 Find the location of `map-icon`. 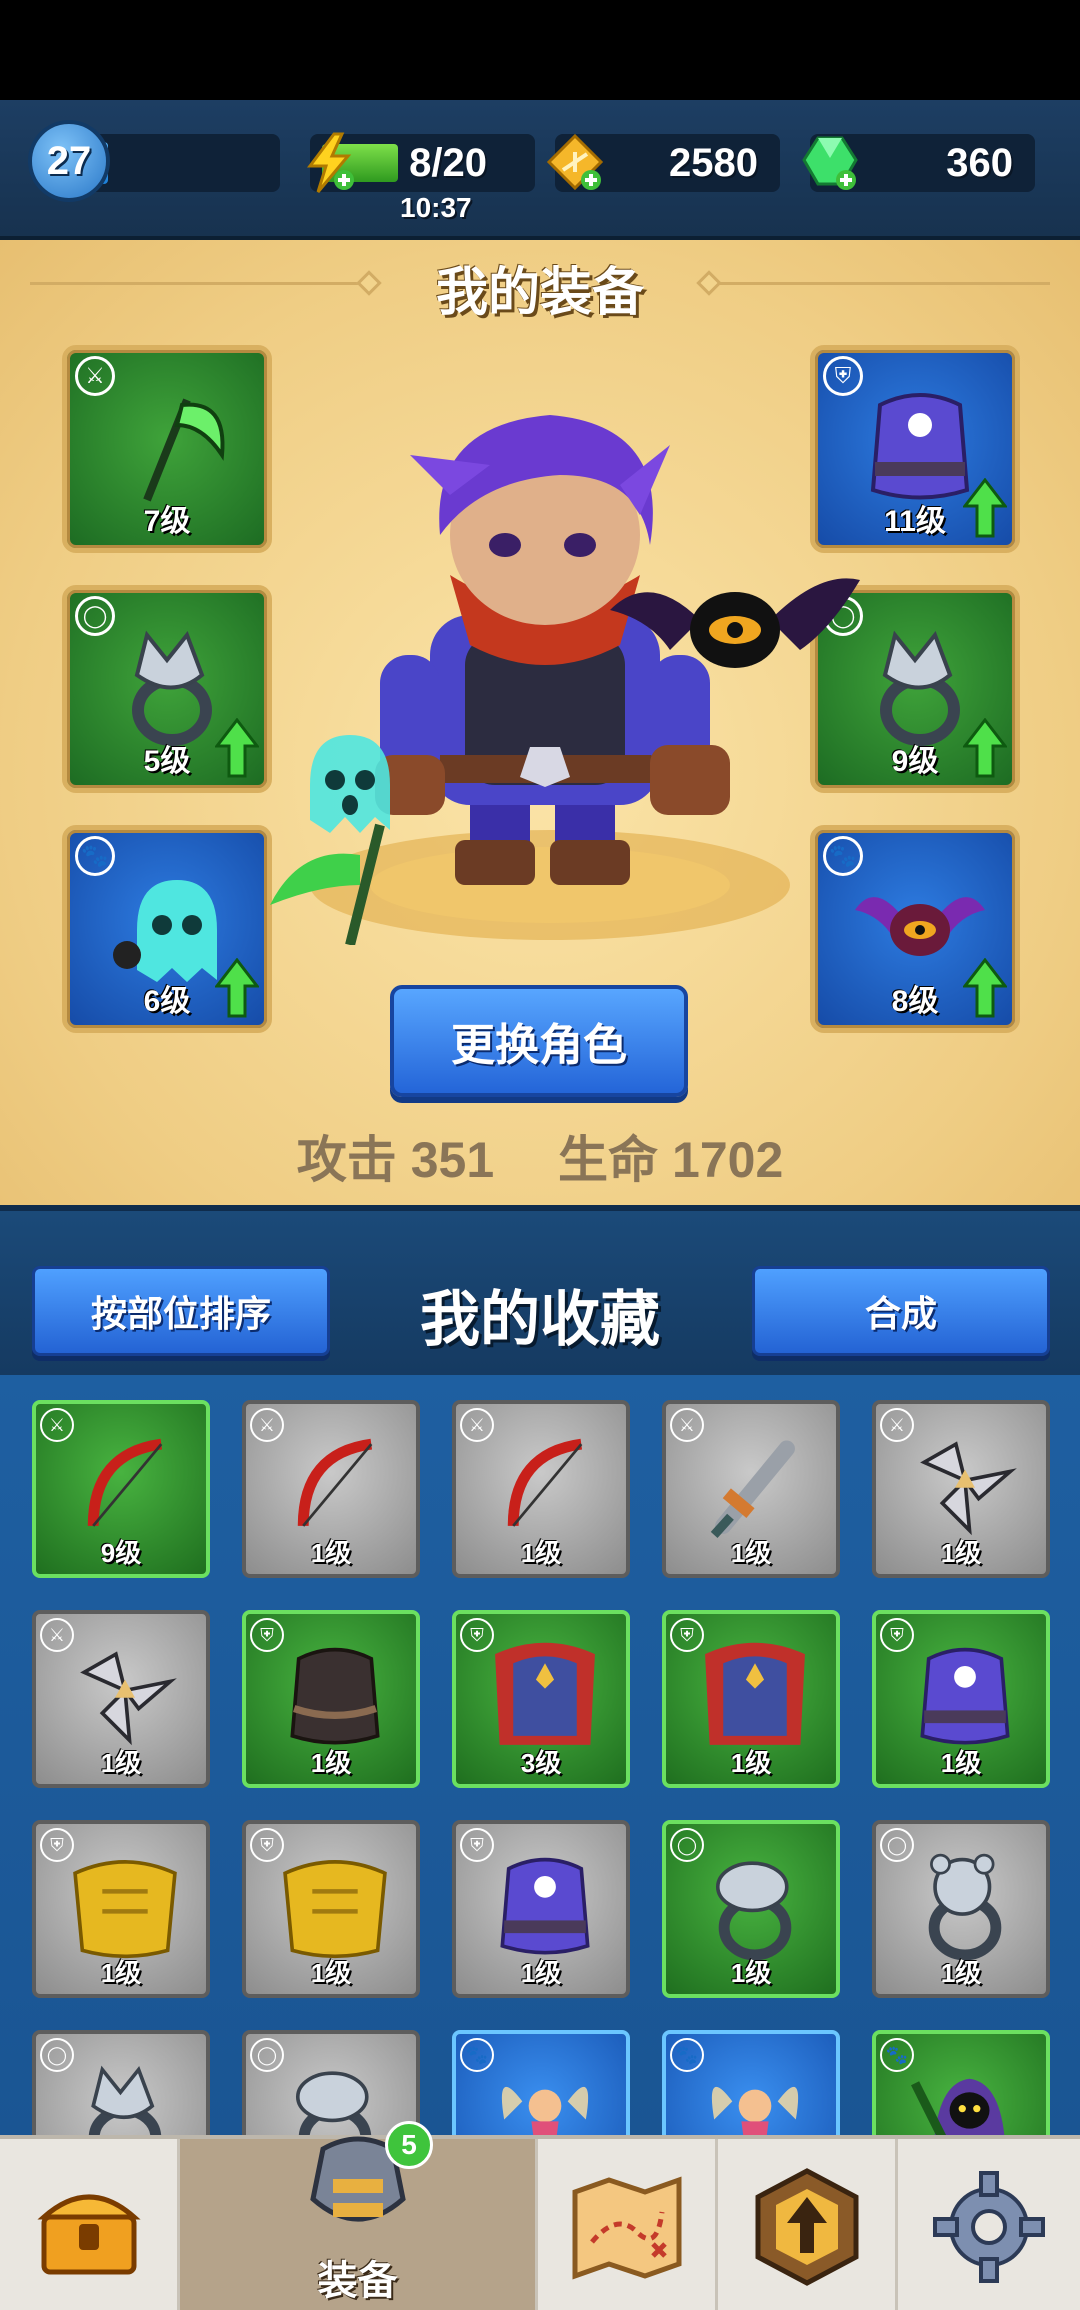

map-icon is located at coordinates (626, 2227).